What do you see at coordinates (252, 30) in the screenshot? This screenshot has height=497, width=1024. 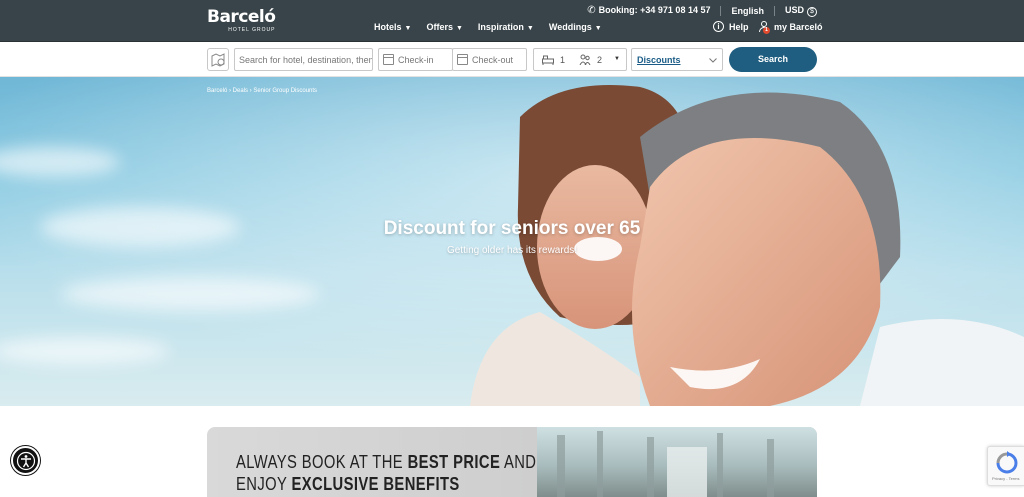 I see `logo-subtitle: HOTEL GROUP` at bounding box center [252, 30].